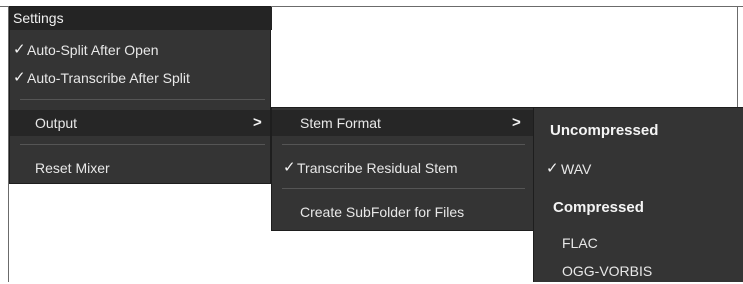 The height and width of the screenshot is (284, 743). I want to click on menu-item-reset-mixer: Reset Mixer, so click(140, 168).